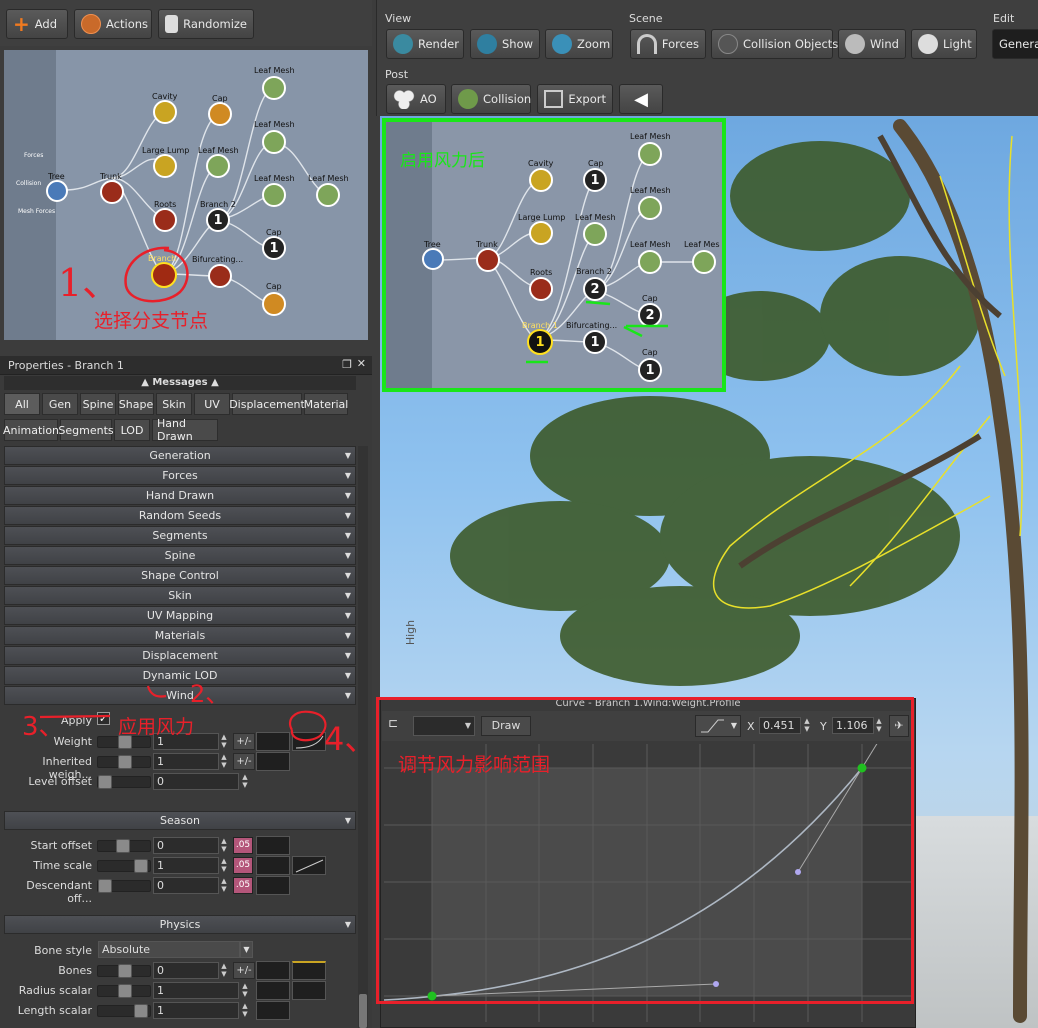 The width and height of the screenshot is (1038, 1028). I want to click on tab-shape: Shape, so click(136, 404).